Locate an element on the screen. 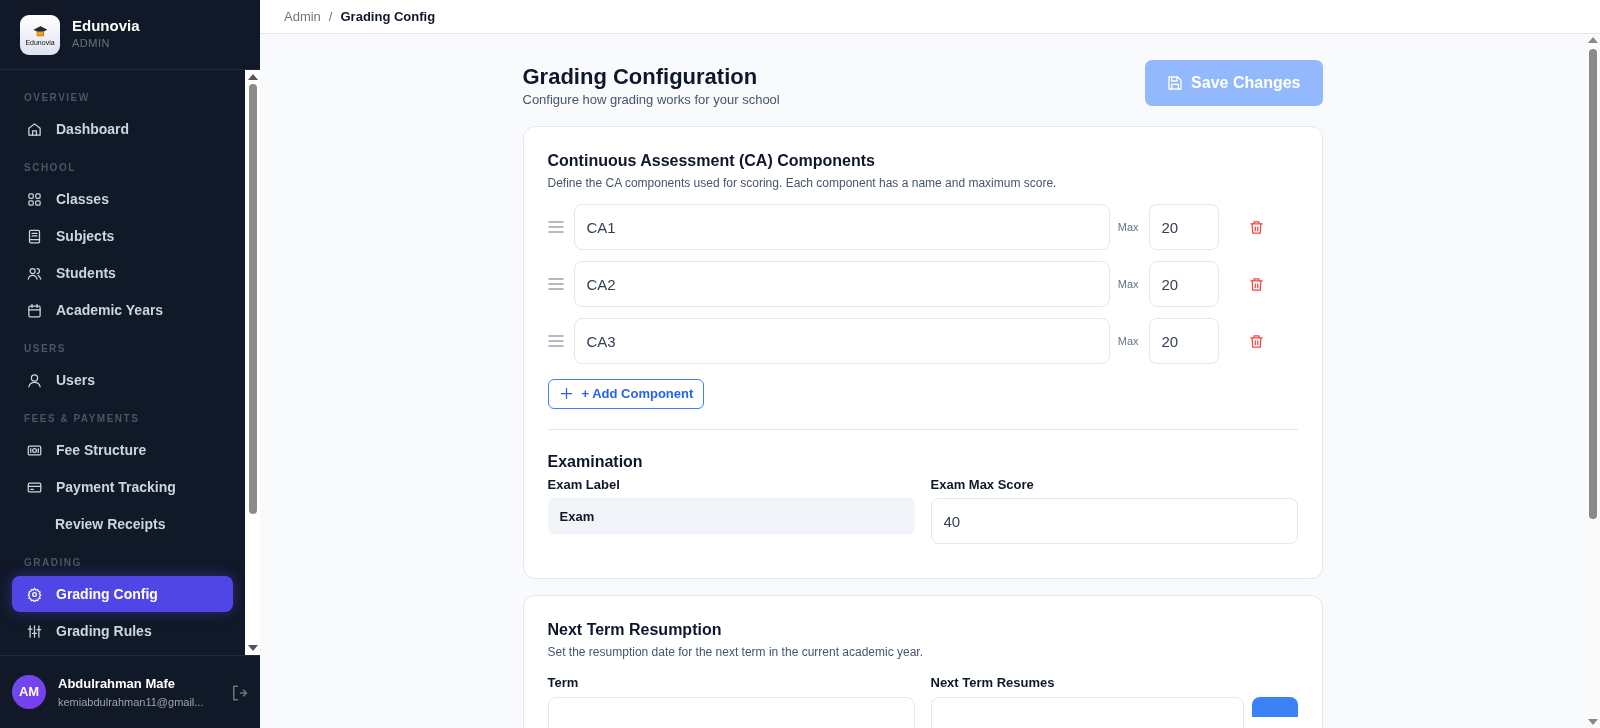 Image resolution: width=1600 pixels, height=728 pixels. nav-item: Grading Config is located at coordinates (122, 594).